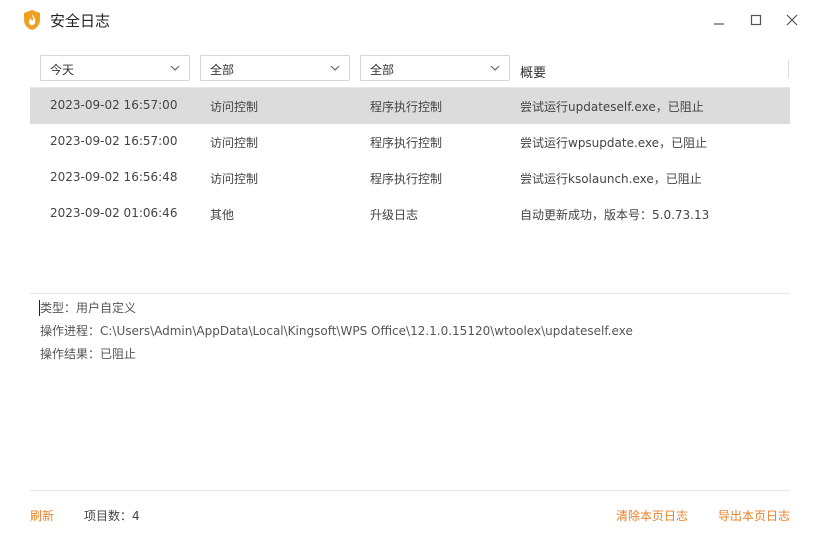 Image resolution: width=820 pixels, height=540 pixels. What do you see at coordinates (222, 70) in the screenshot?
I see `category-filter-value: 全部` at bounding box center [222, 70].